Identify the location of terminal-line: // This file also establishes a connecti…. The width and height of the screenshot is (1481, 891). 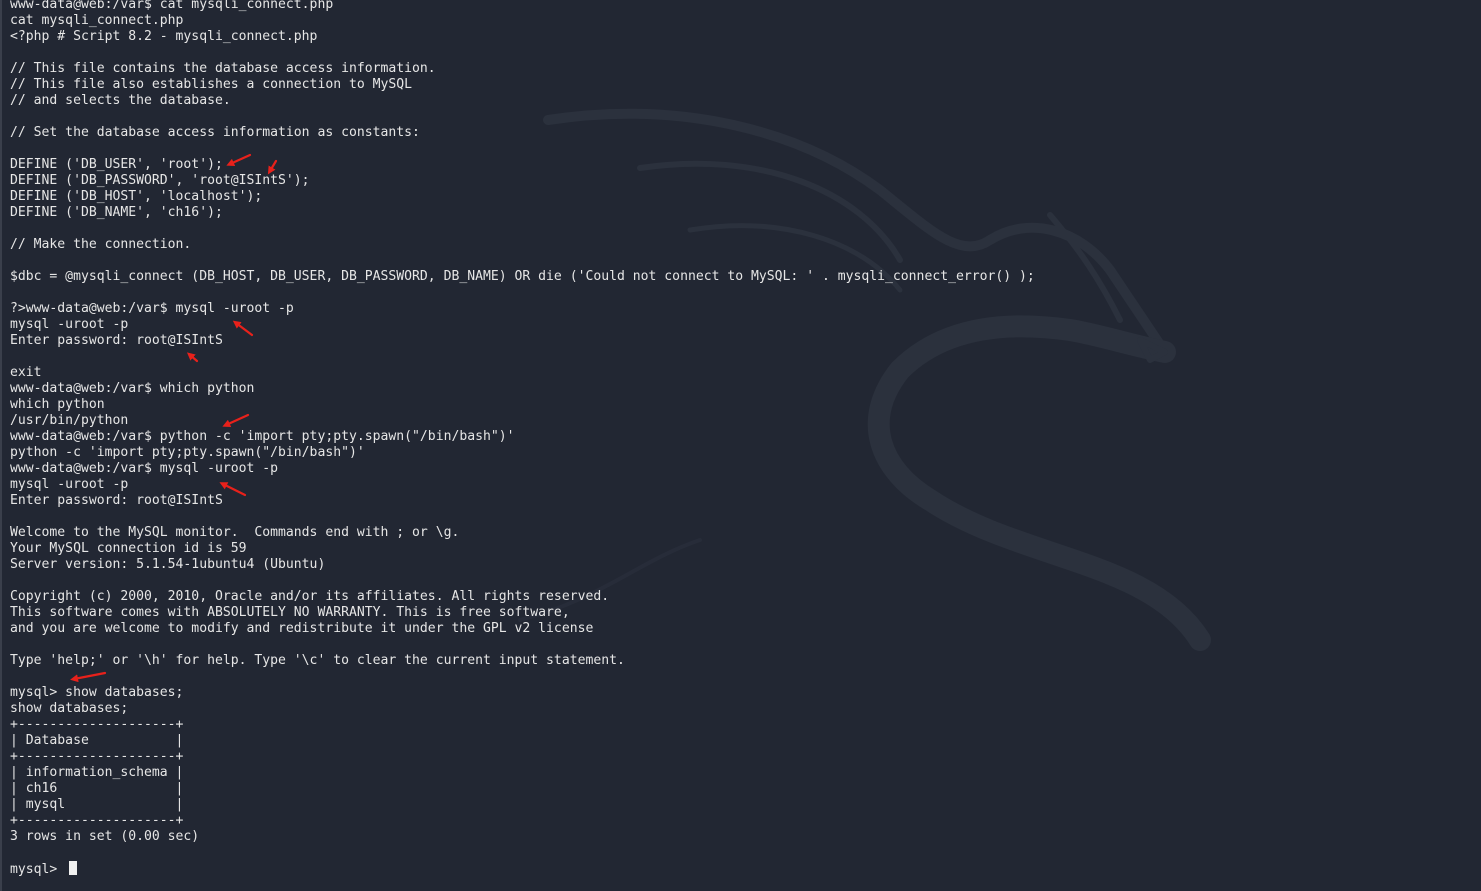
(211, 84).